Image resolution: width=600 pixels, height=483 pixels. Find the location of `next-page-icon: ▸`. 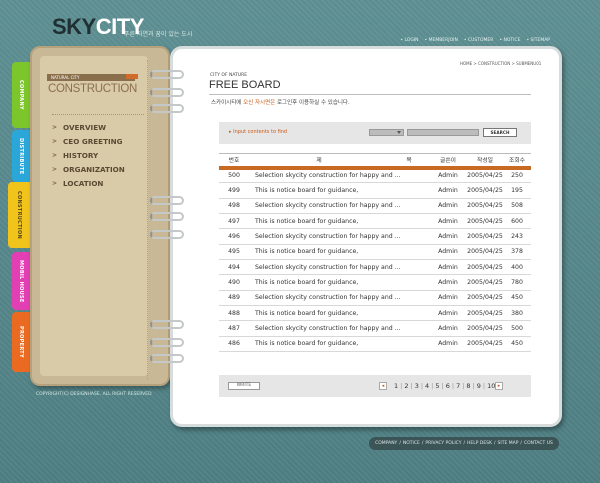

next-page-icon: ▸ is located at coordinates (499, 386).